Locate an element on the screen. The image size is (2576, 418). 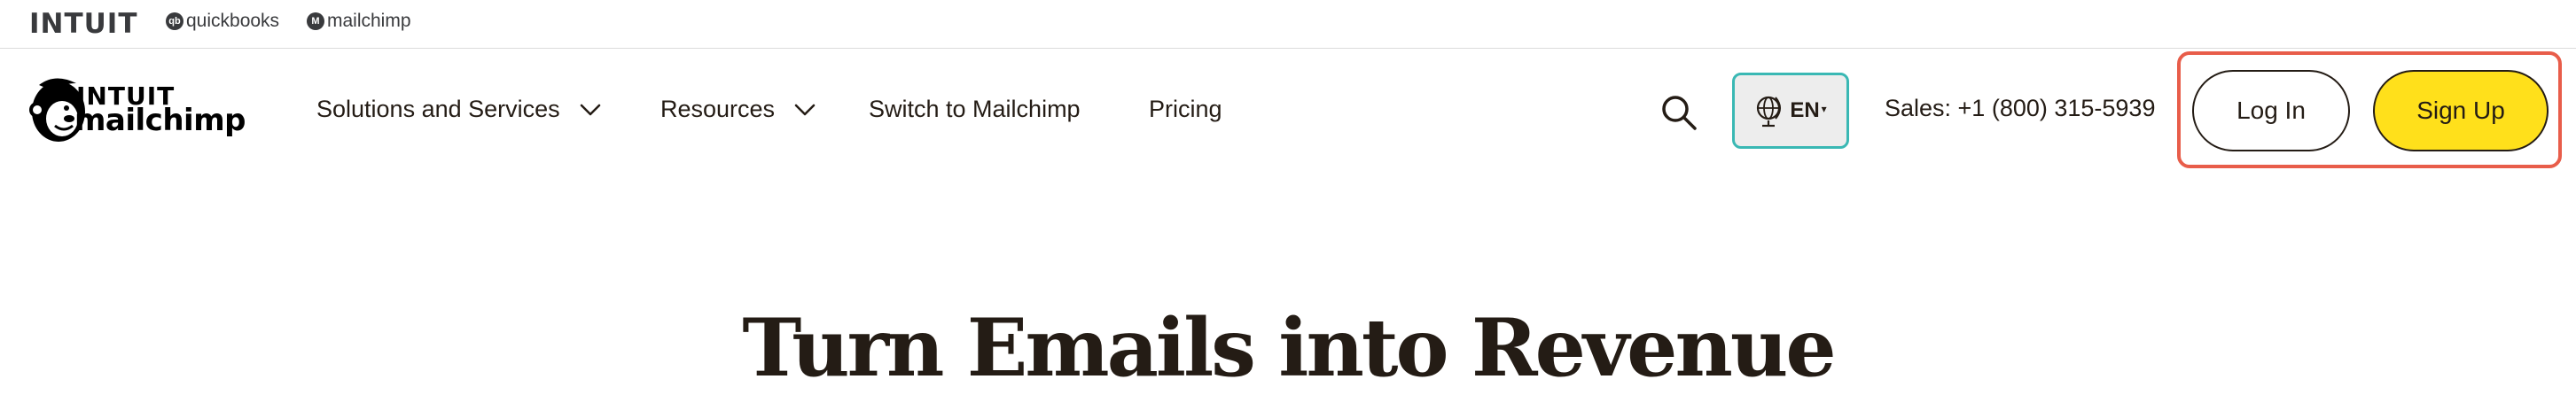
nav-resources: Resources is located at coordinates (738, 109).